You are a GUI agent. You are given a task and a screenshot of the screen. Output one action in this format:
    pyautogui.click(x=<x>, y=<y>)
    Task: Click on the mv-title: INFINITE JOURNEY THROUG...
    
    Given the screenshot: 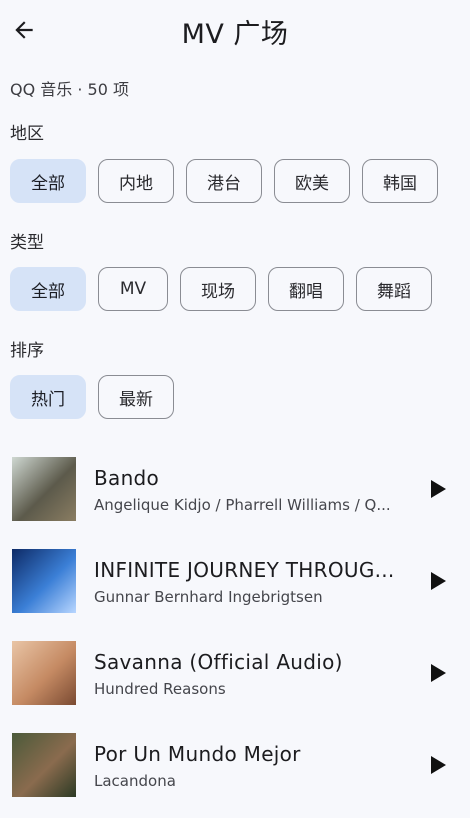 What is the action you would take?
    pyautogui.click(x=244, y=570)
    